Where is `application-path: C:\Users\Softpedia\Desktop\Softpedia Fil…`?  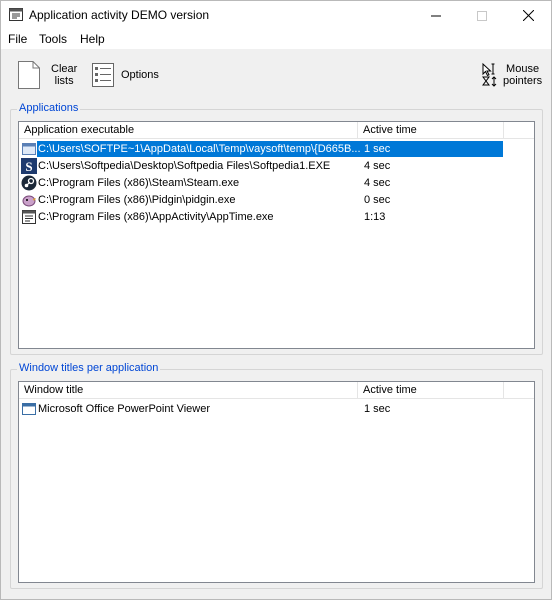
application-path: C:\Users\Softpedia\Desktop\Softpedia Fil… is located at coordinates (184, 166).